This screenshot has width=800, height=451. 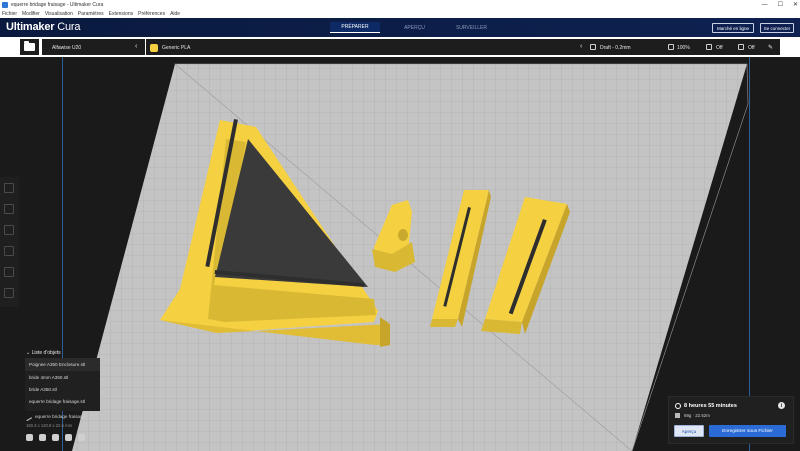 I want to click on view-guide-right, so click(x=749, y=254).